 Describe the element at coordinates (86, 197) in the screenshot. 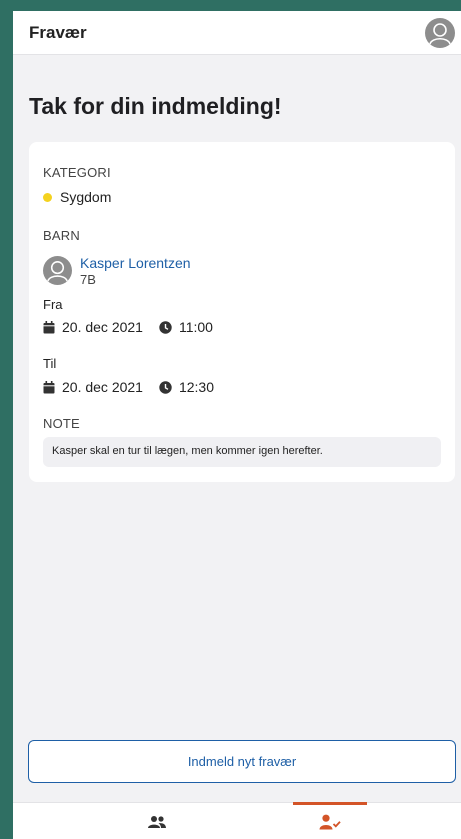

I see `category-value: Sygdom` at that location.